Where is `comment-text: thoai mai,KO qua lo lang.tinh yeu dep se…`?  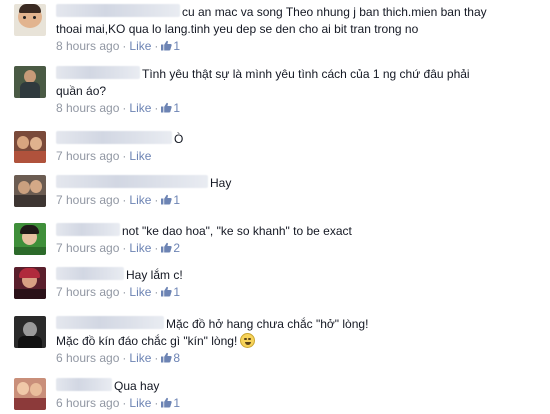 comment-text: thoai mai,KO qua lo lang.tinh yeu dep se… is located at coordinates (237, 29).